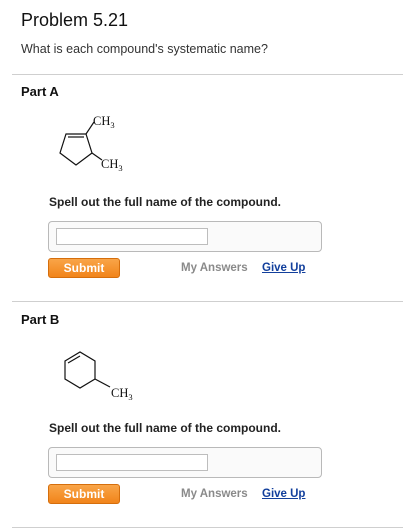 The height and width of the screenshot is (530, 403). I want to click on part-a-give-up-link: Give Up, so click(283, 268).